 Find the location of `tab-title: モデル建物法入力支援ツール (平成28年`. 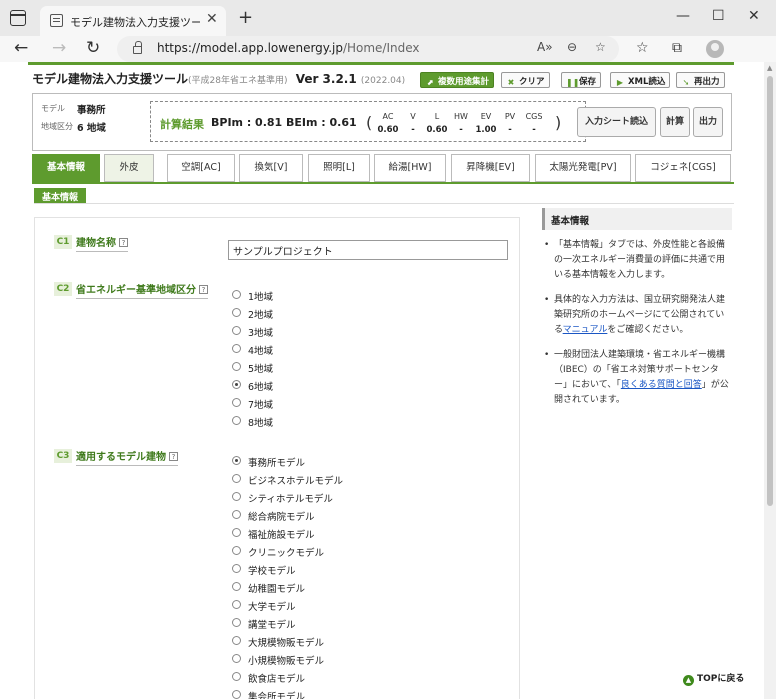

tab-title: モデル建物法入力支援ツール (平成28年 is located at coordinates (135, 22).